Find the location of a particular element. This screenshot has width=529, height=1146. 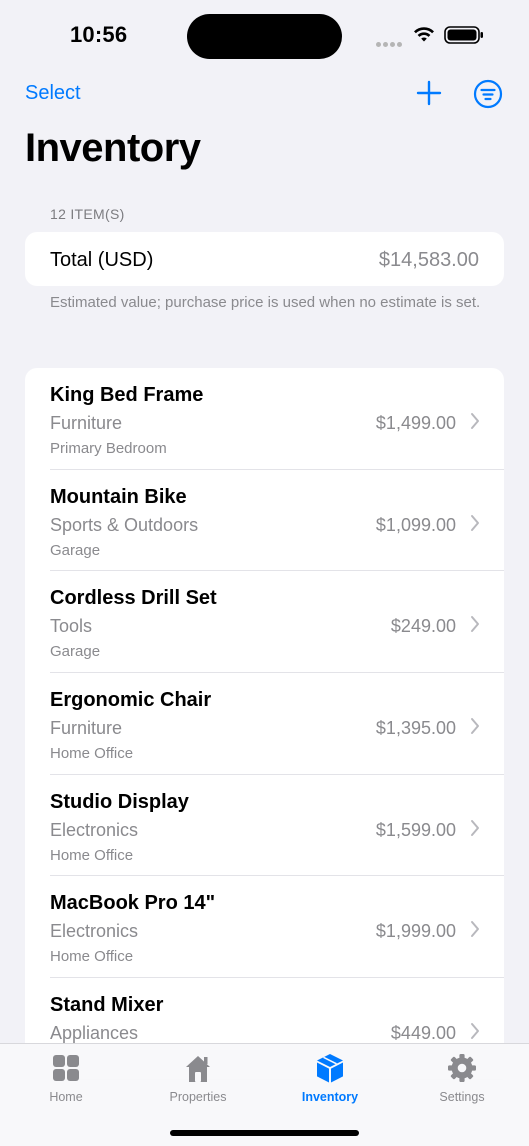

item-name: King Bed Frame is located at coordinates (127, 395).